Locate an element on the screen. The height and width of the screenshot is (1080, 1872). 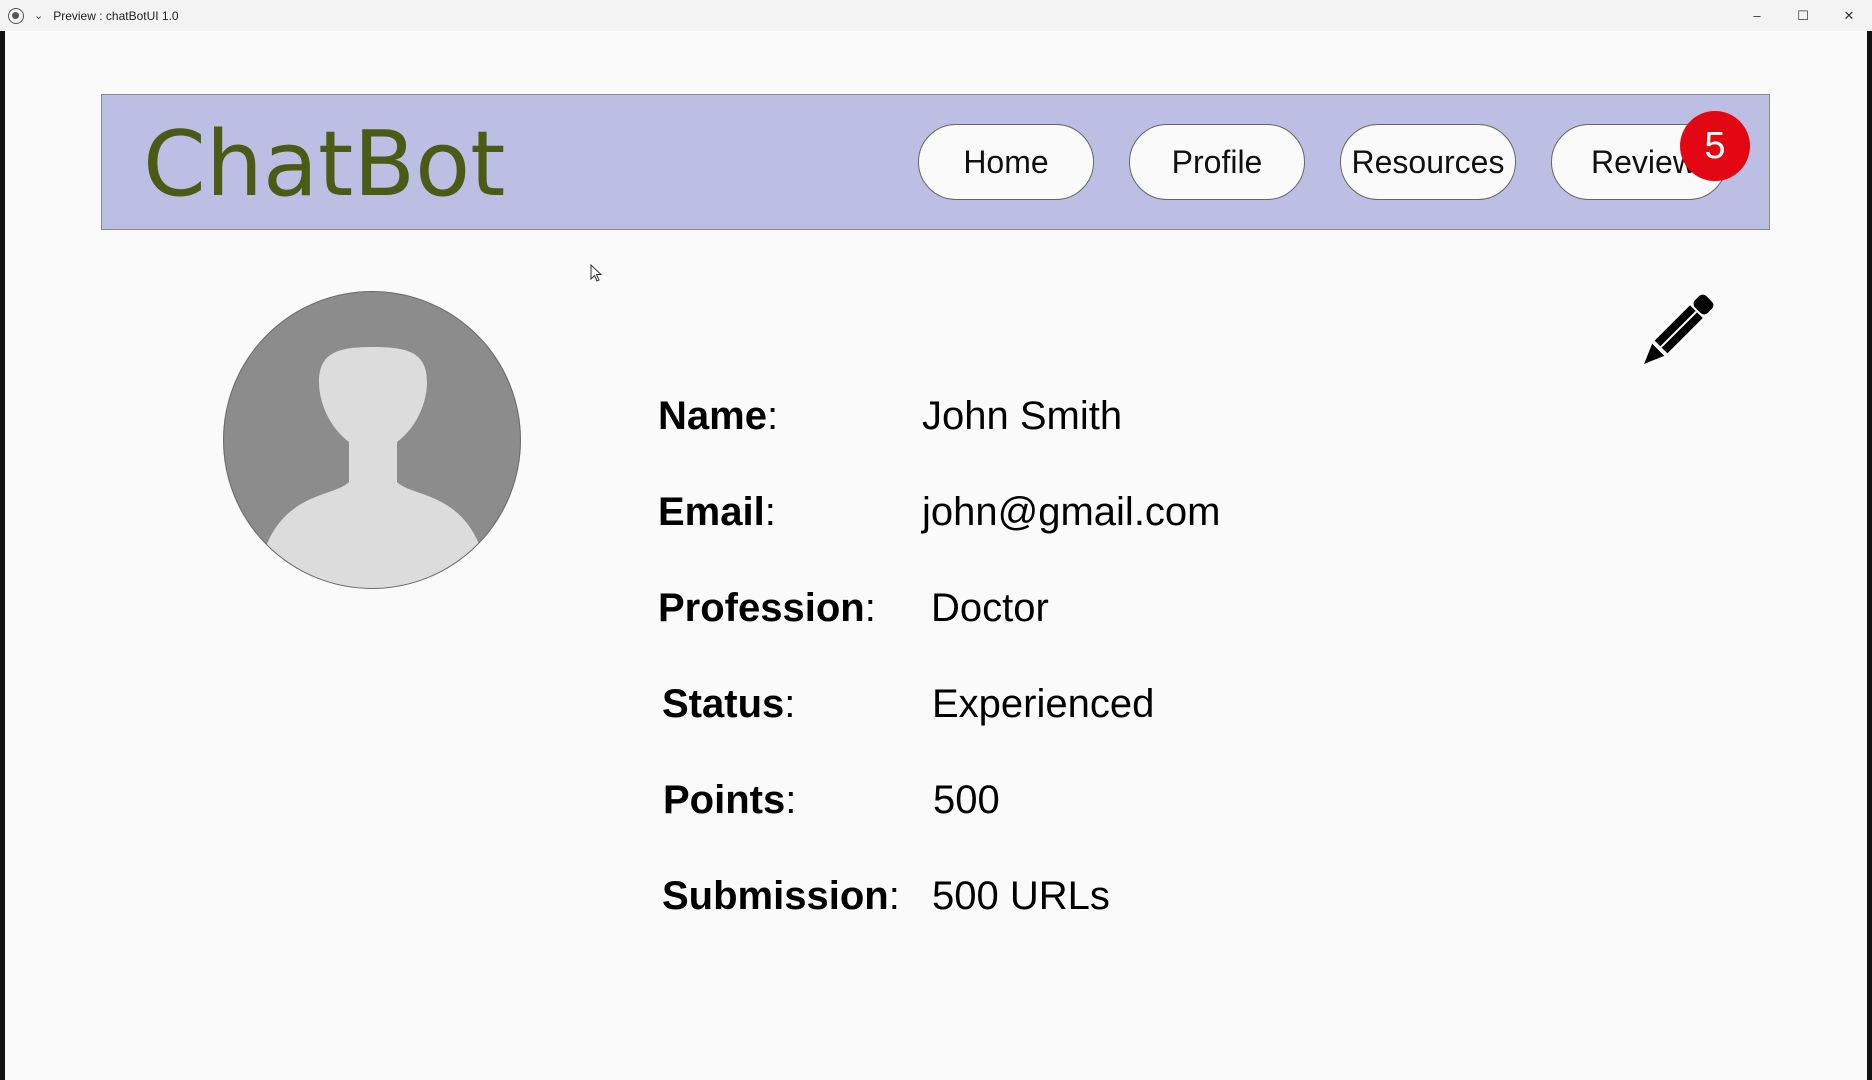
status-label: Status: is located at coordinates (729, 704).